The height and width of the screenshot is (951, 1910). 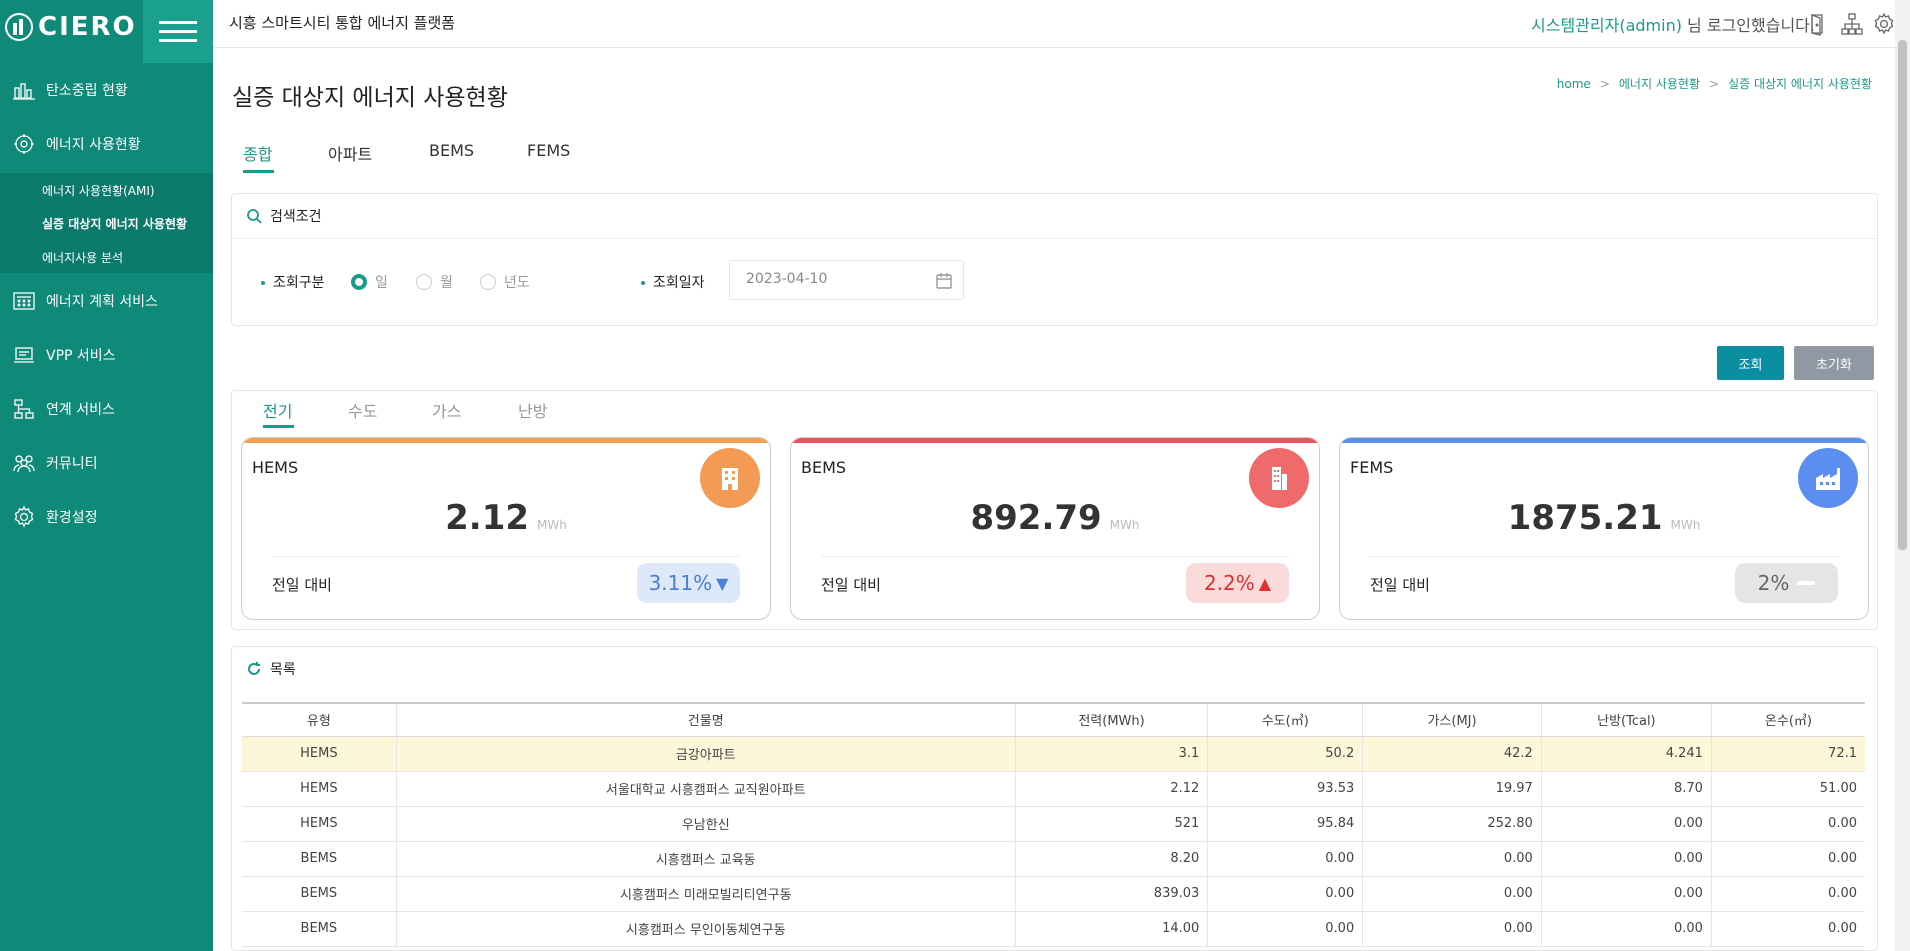 What do you see at coordinates (1787, 754) in the screenshot?
I see `table-cell: 72.1` at bounding box center [1787, 754].